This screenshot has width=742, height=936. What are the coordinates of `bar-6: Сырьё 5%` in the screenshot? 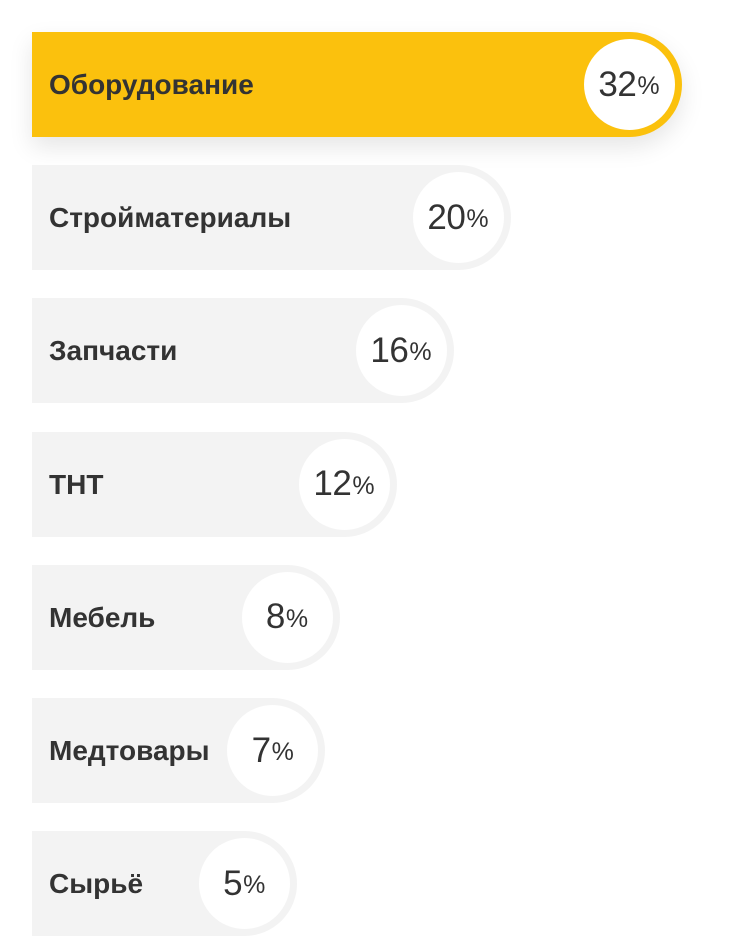 It's located at (164, 883).